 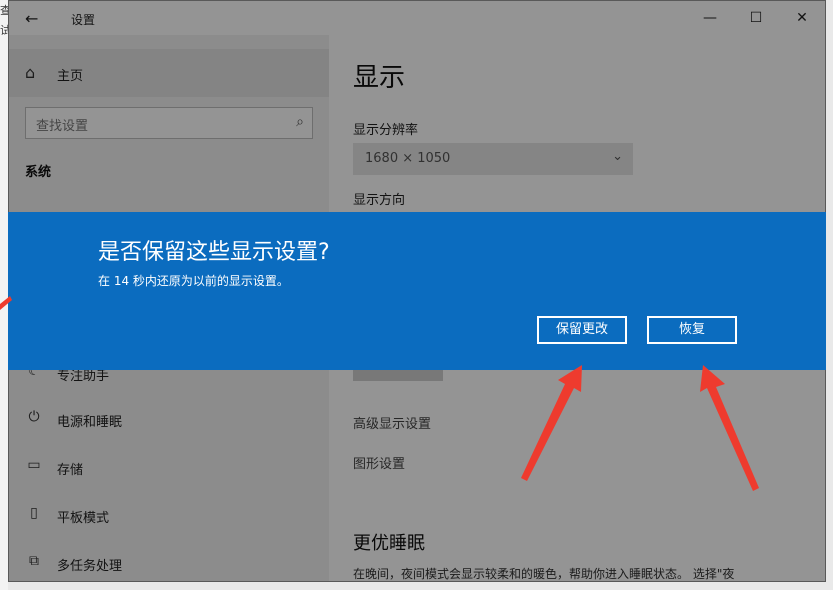 What do you see at coordinates (692, 330) in the screenshot?
I see `revert-button: 恢复` at bounding box center [692, 330].